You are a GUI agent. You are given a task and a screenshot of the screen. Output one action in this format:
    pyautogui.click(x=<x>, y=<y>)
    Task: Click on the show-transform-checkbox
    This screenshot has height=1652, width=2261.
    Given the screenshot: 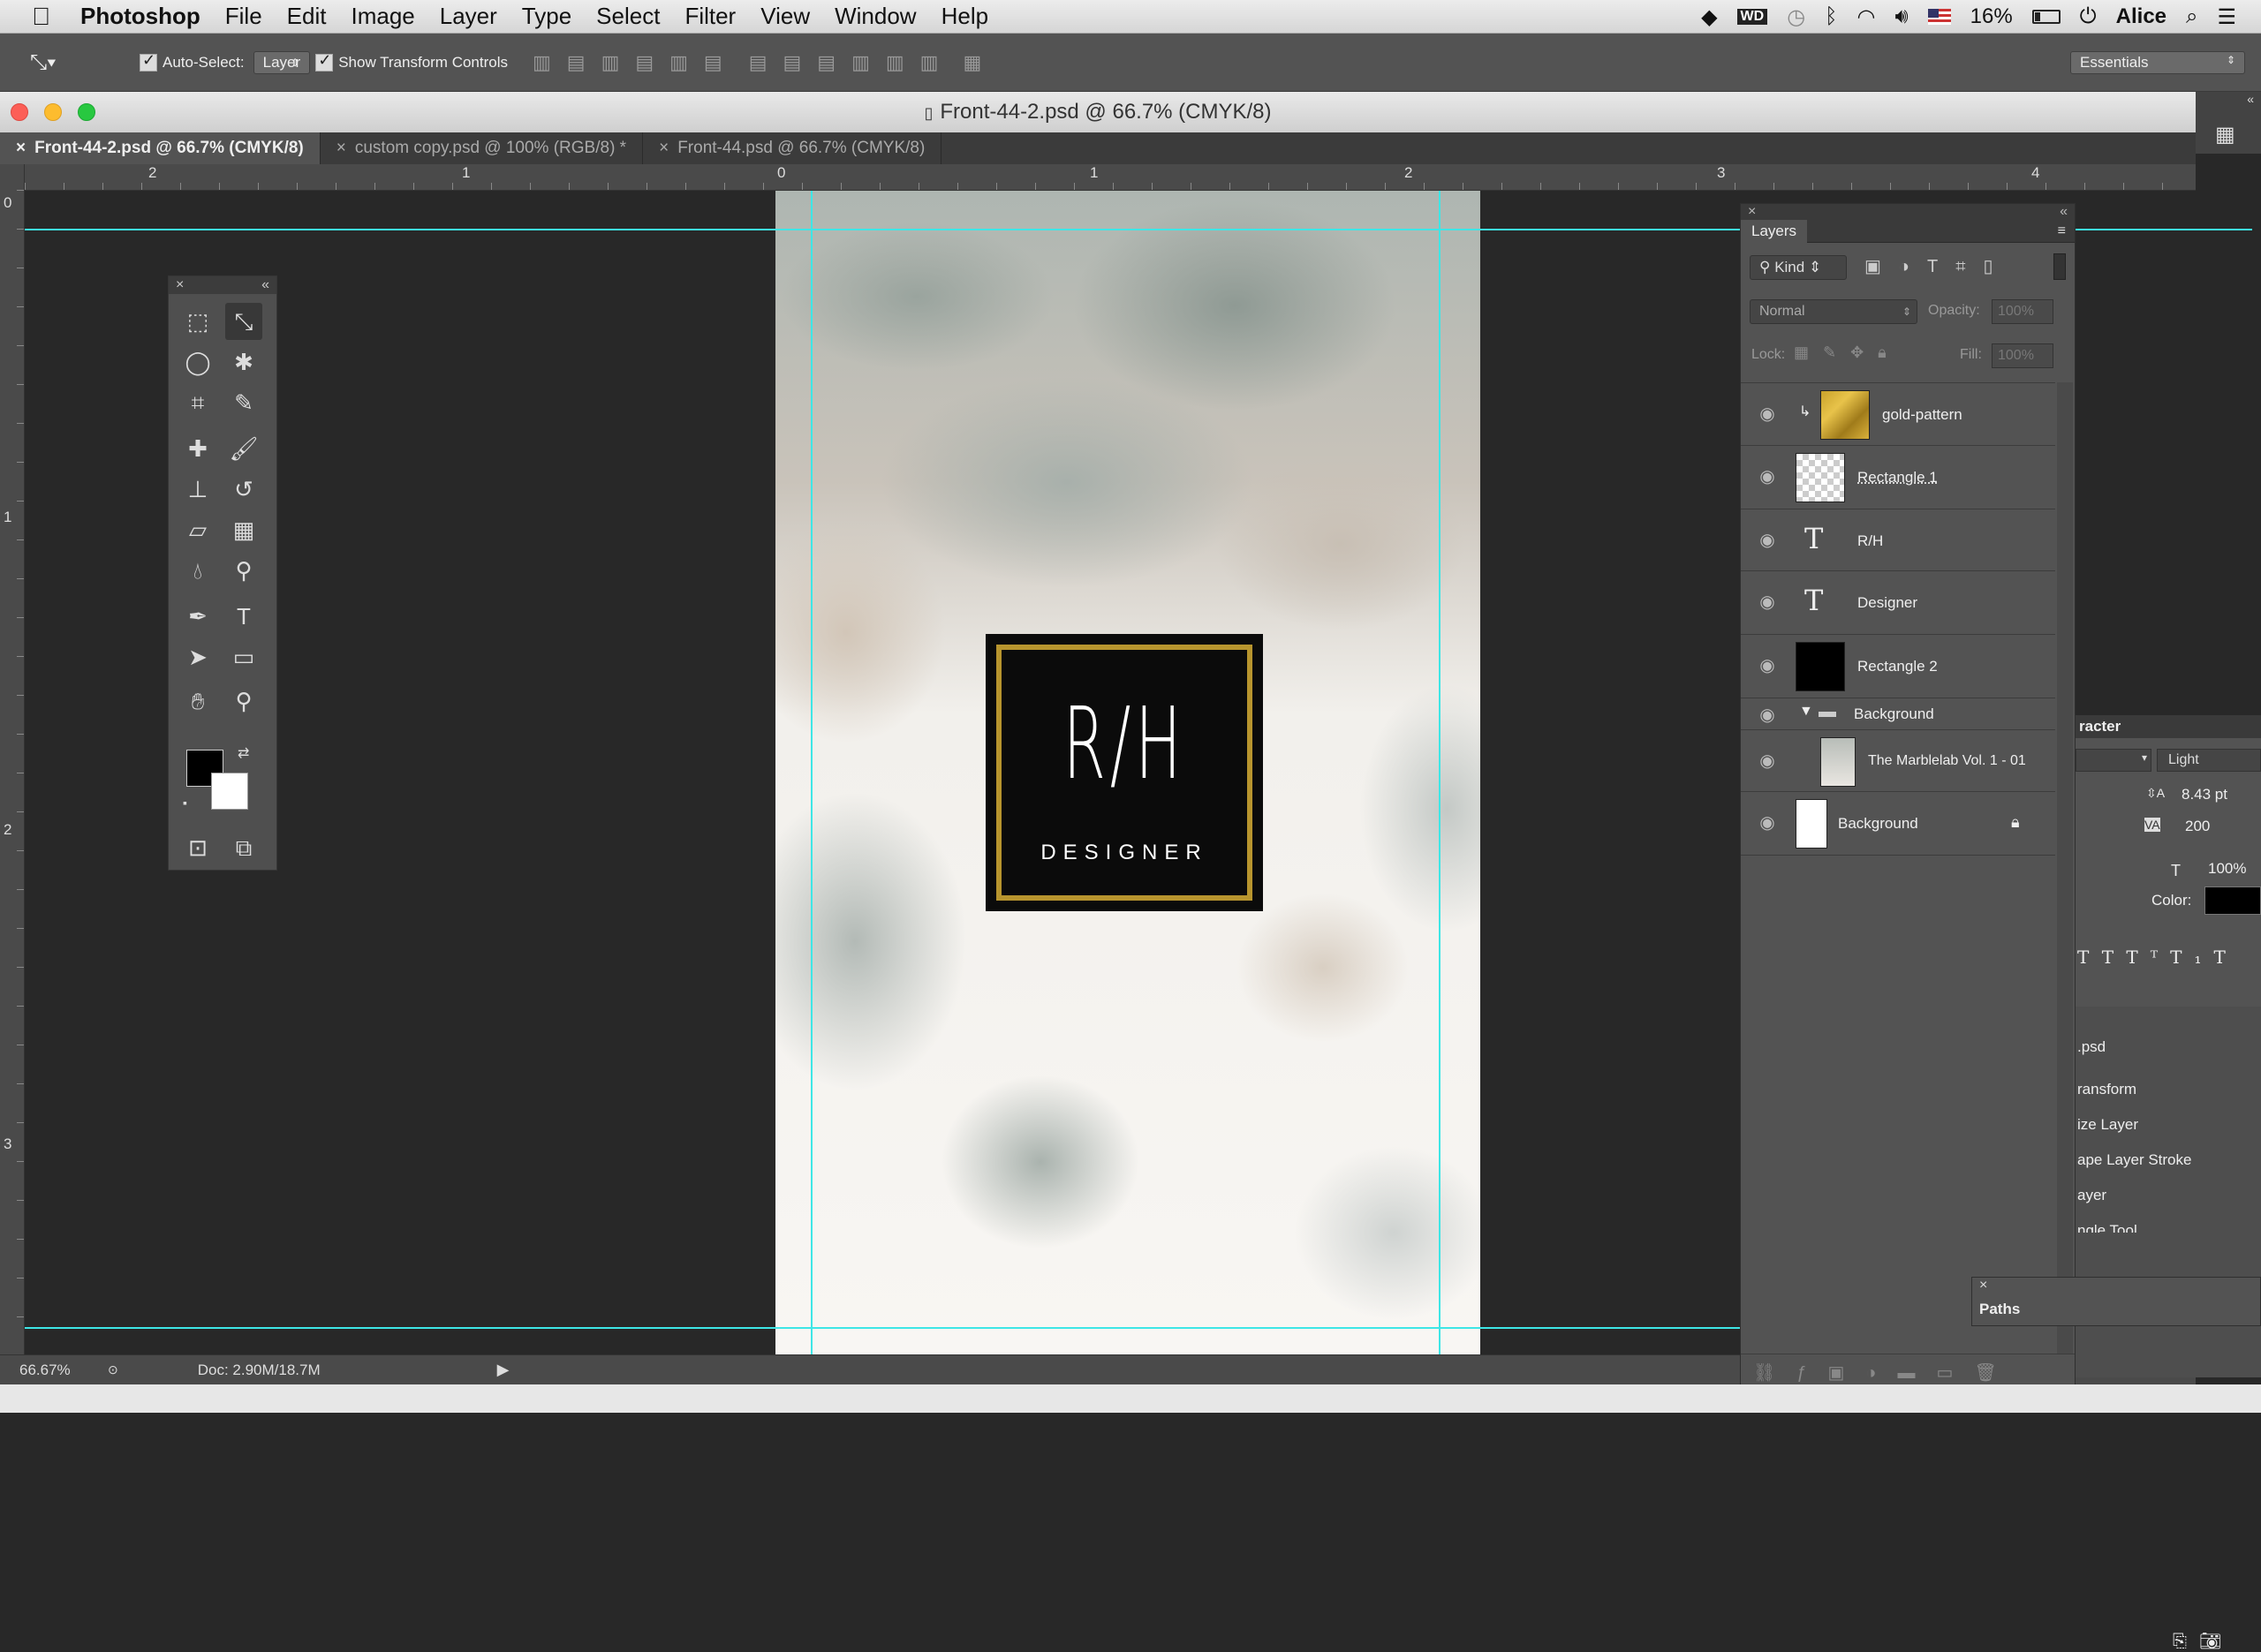 What is the action you would take?
    pyautogui.click(x=325, y=62)
    